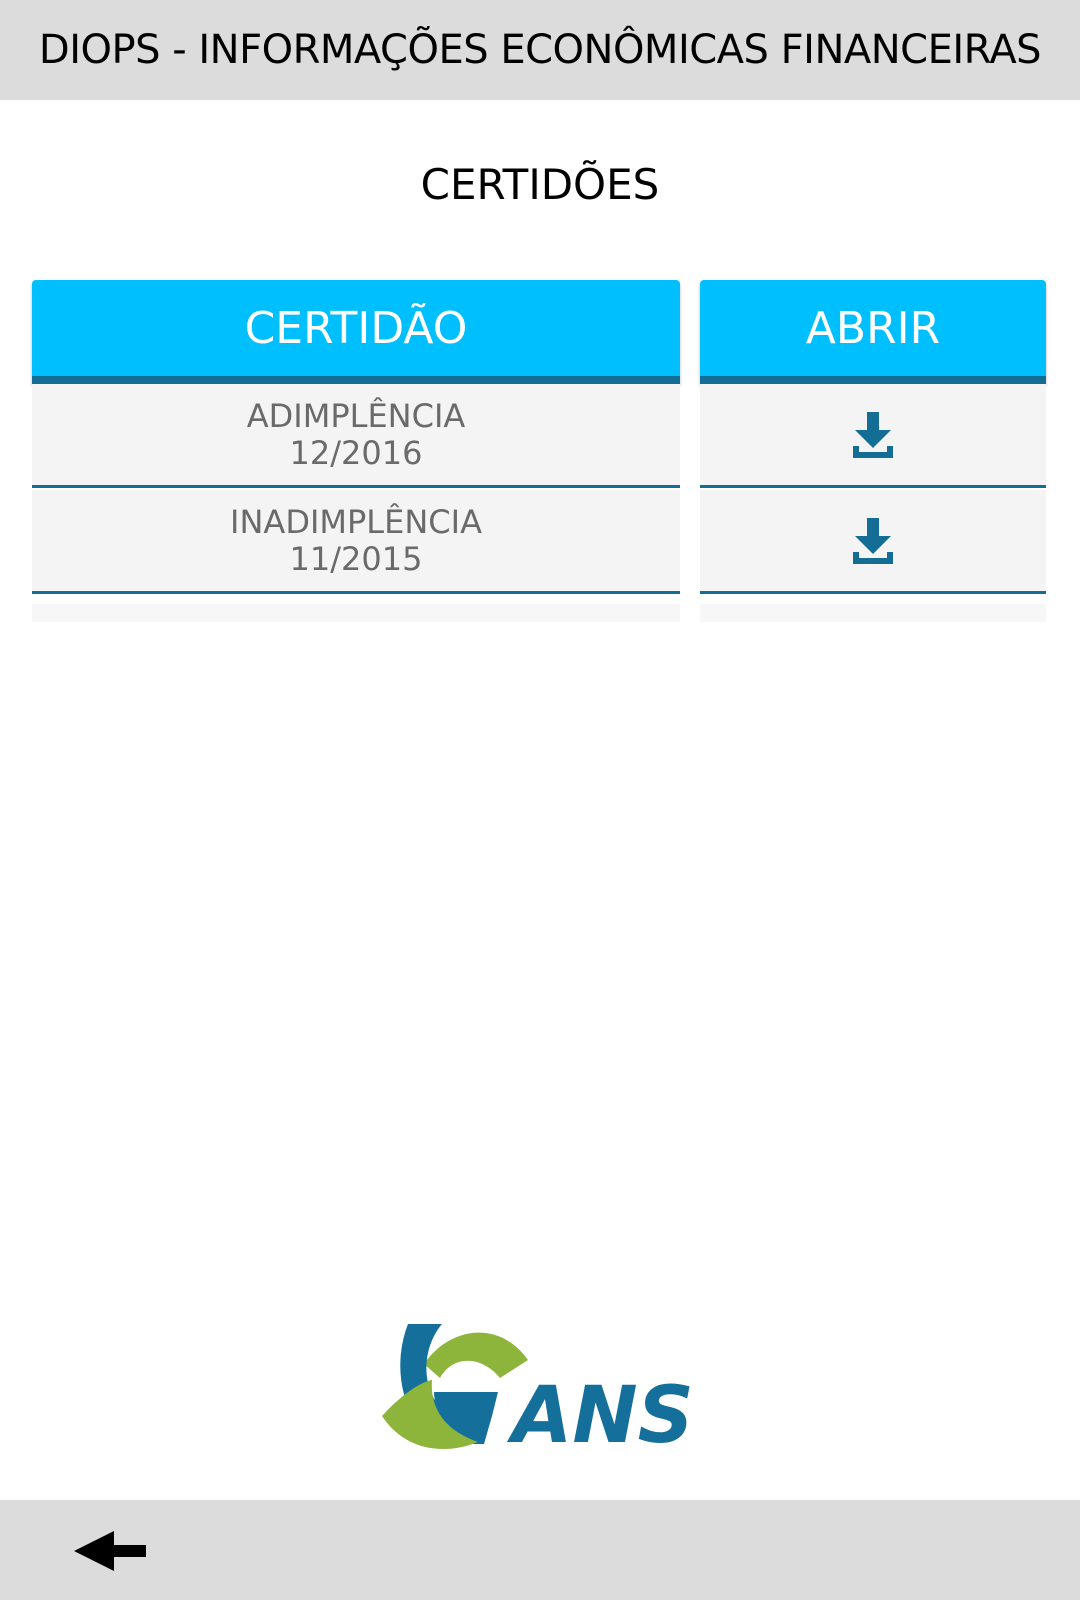 This screenshot has width=1080, height=1600. Describe the element at coordinates (600, 1415) in the screenshot. I see `logo-text: ANS` at that location.